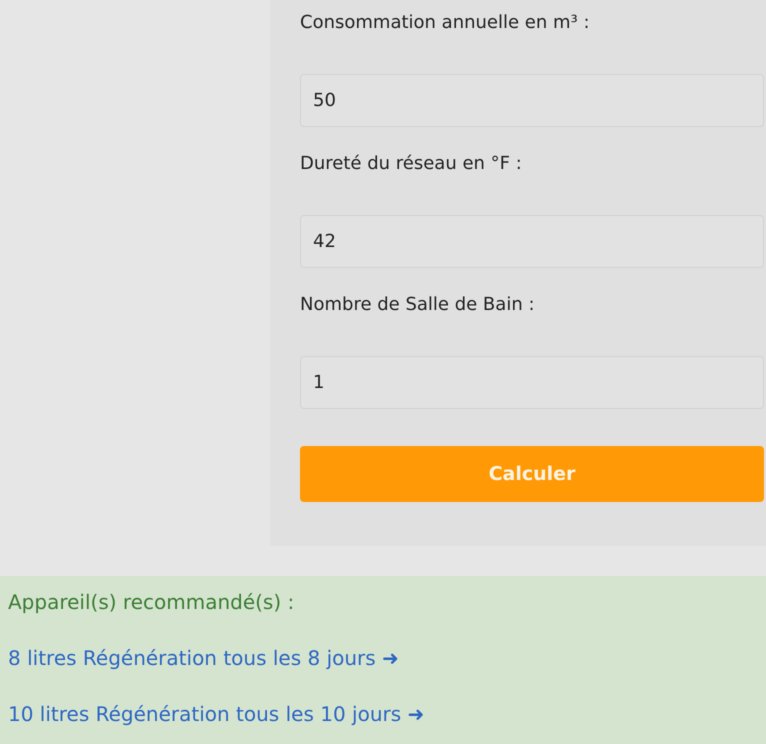 The image size is (766, 744). I want to click on results-heading: Appareil(s) recommandé(s) :, so click(152, 602).